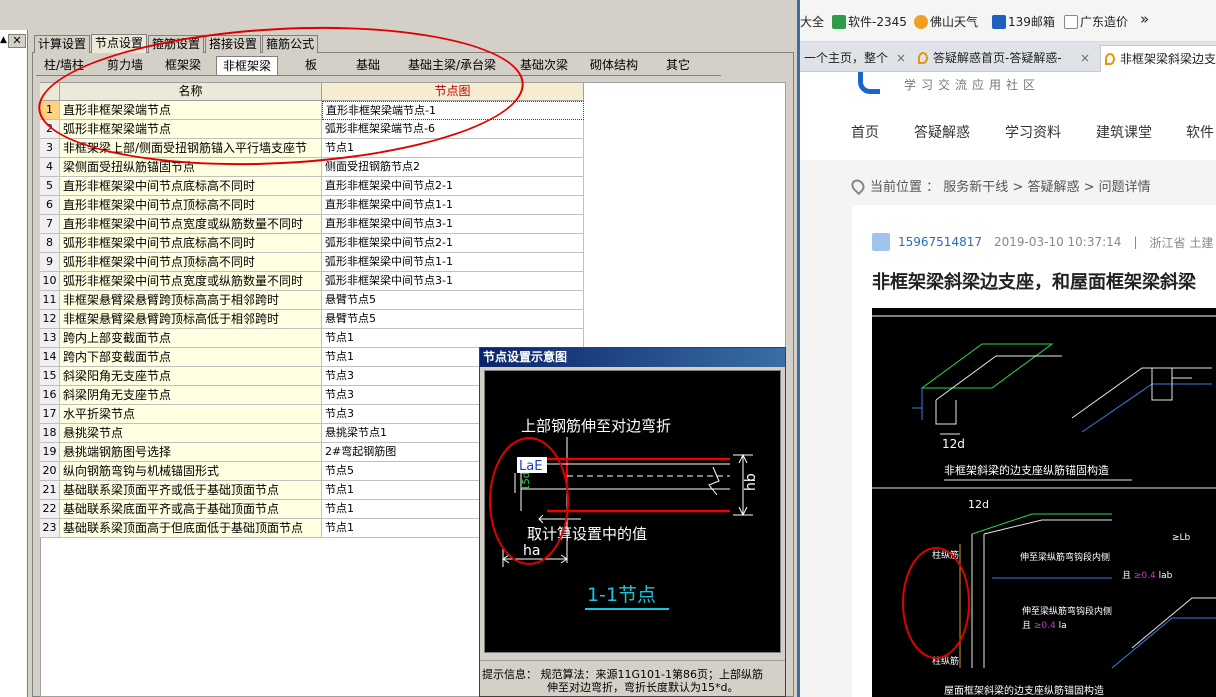 Image resolution: width=1216 pixels, height=697 pixels. What do you see at coordinates (50, 205) in the screenshot?
I see `row-number: 6` at bounding box center [50, 205].